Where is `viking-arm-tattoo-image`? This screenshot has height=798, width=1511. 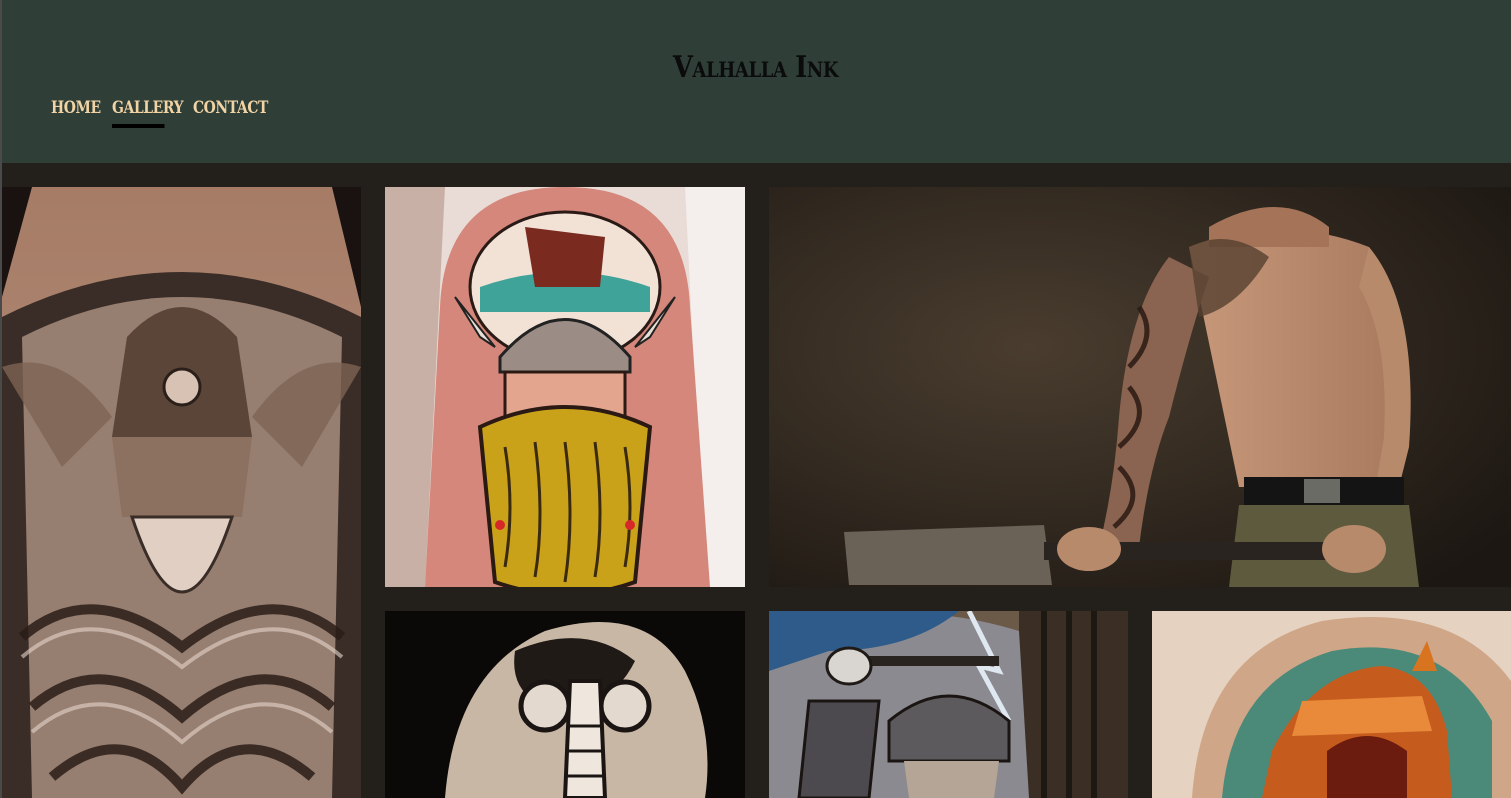
viking-arm-tattoo-image is located at coordinates (565, 387).